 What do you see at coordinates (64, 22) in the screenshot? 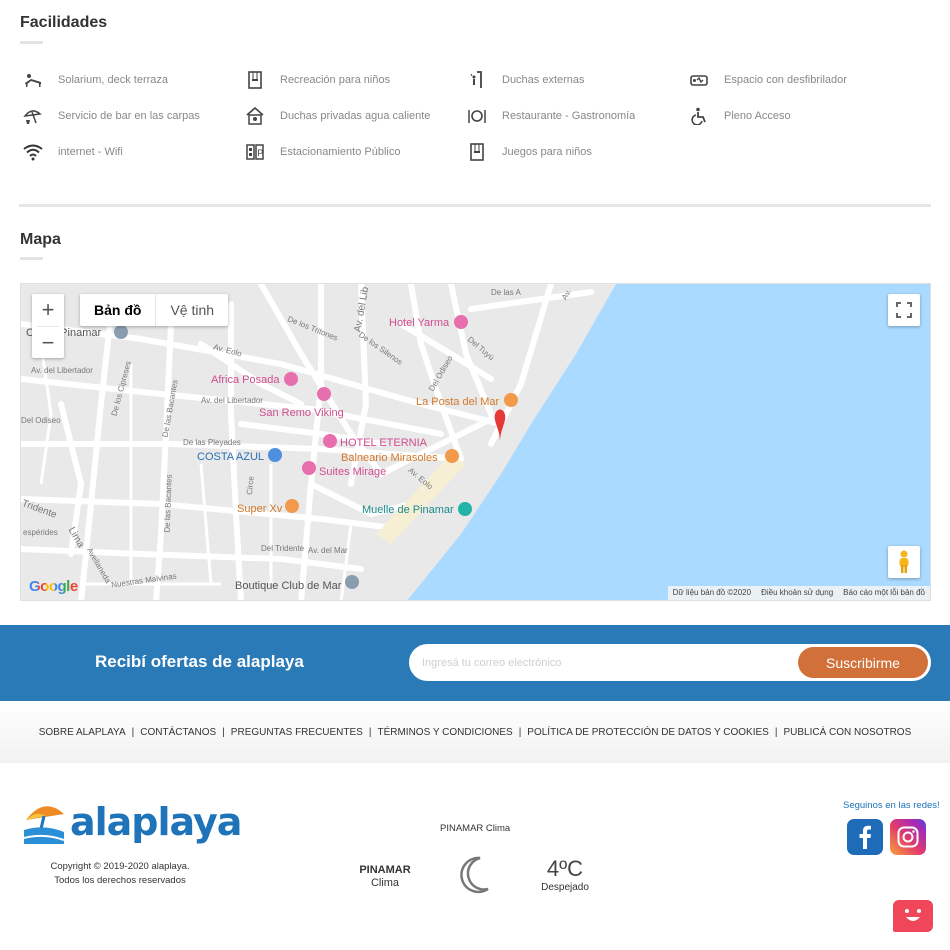
I see `facilities-title: Facilidades` at bounding box center [64, 22].